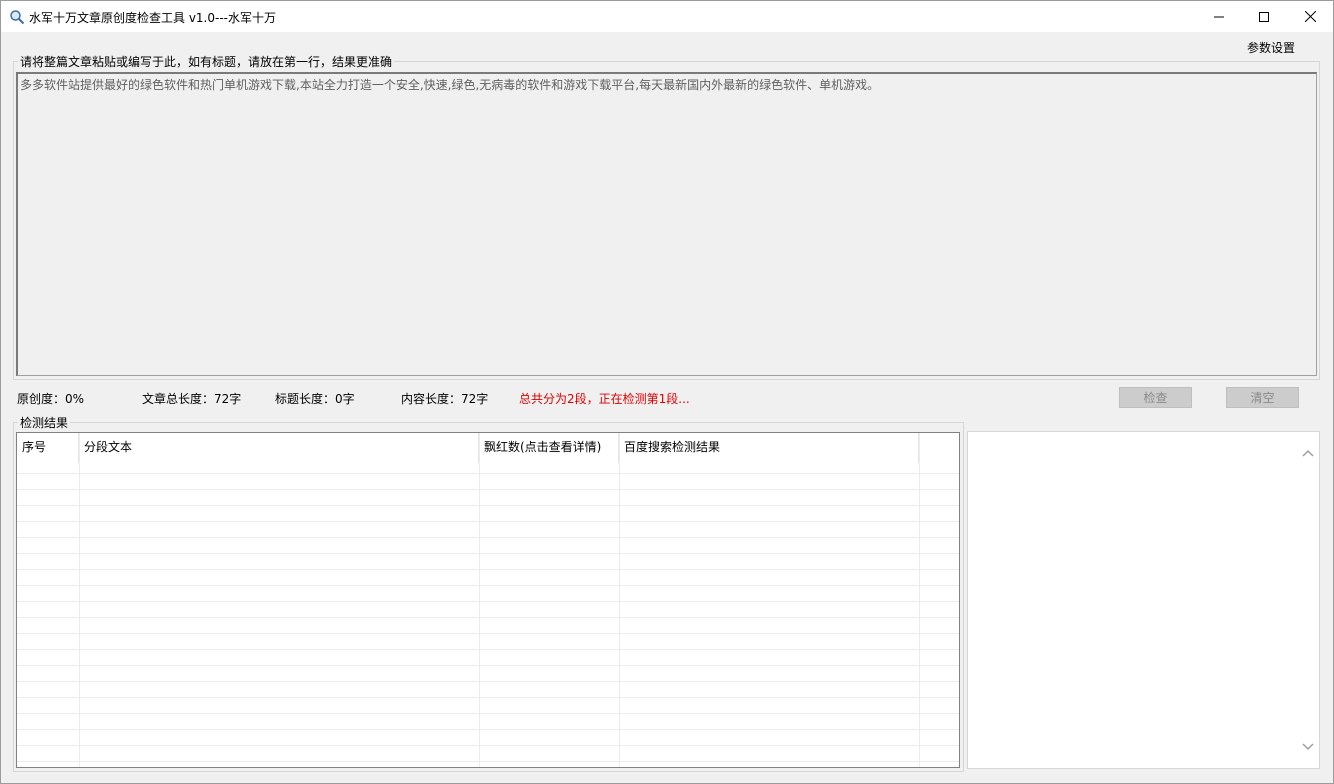  I want to click on minimize-button, so click(1219, 16).